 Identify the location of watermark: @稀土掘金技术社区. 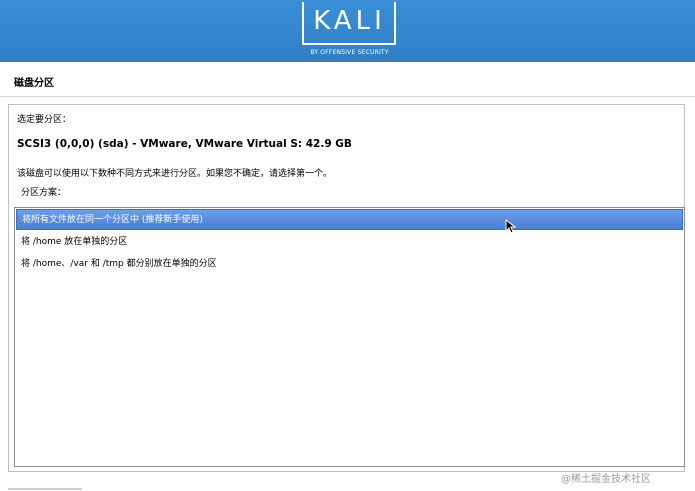
(606, 479).